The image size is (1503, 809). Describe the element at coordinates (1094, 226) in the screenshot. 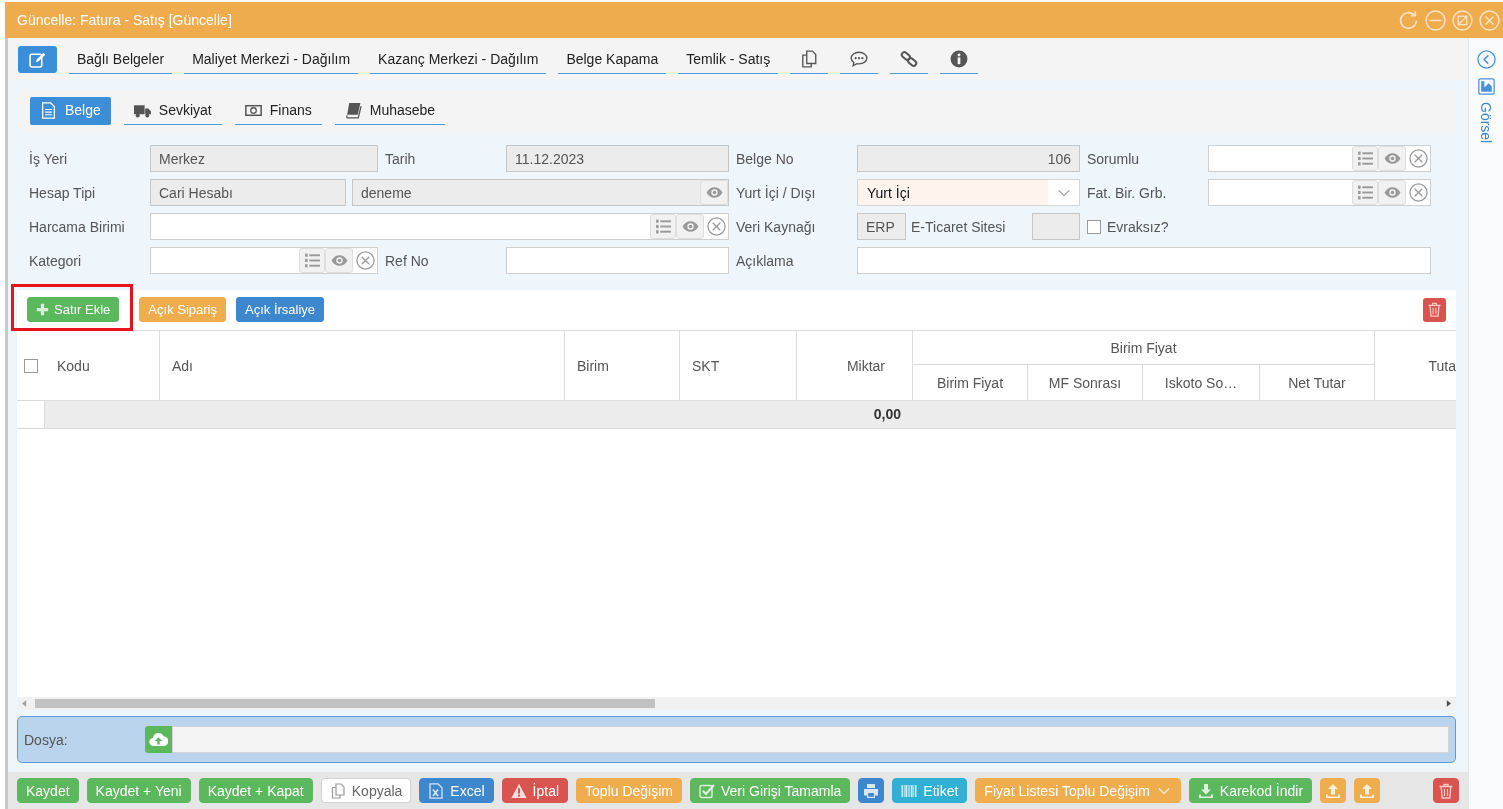

I see `checkbox` at that location.